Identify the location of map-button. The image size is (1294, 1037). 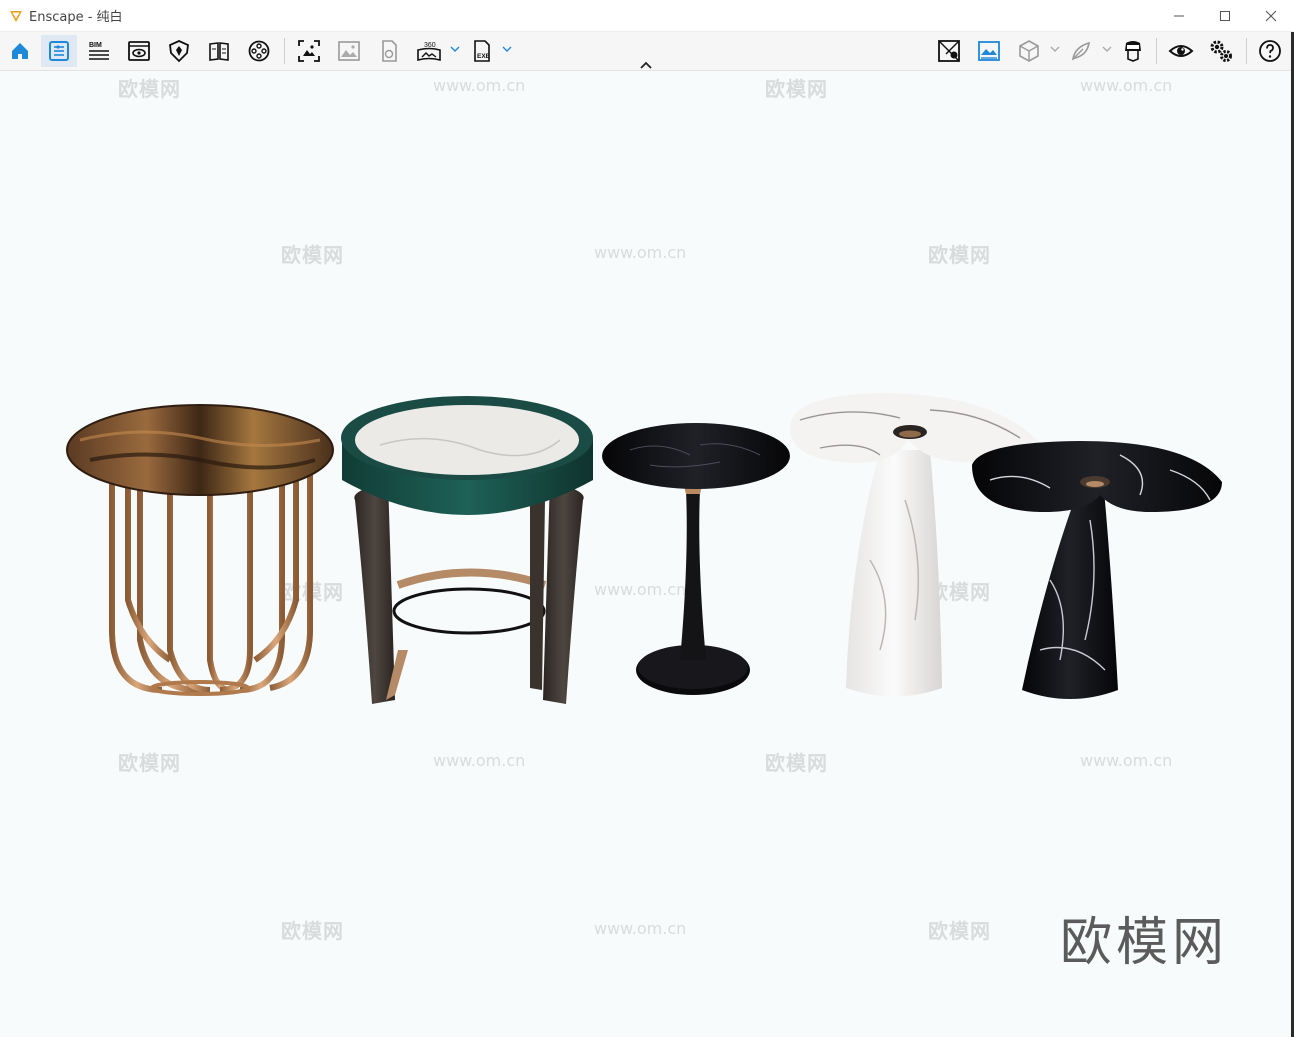
(949, 51).